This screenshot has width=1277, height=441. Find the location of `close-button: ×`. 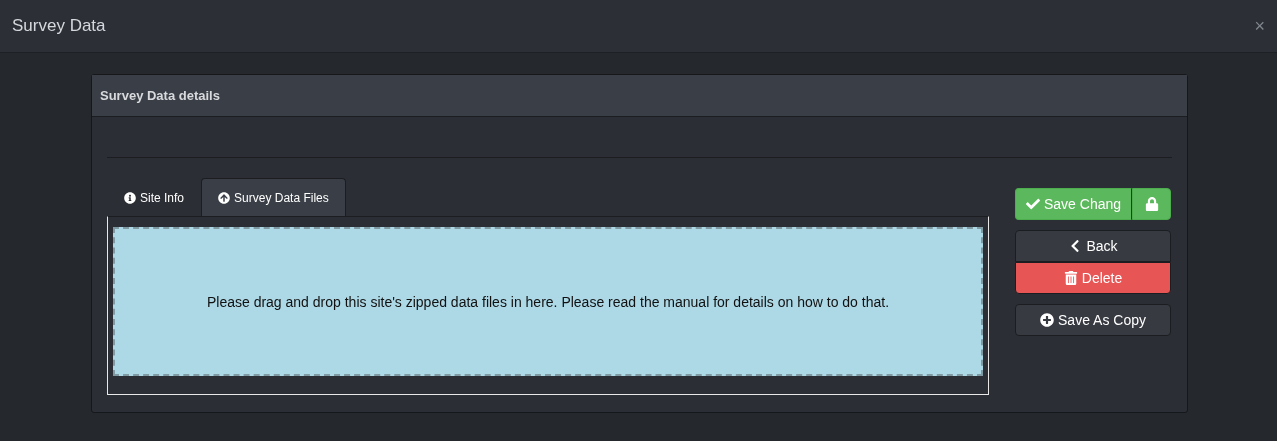

close-button: × is located at coordinates (1259, 26).